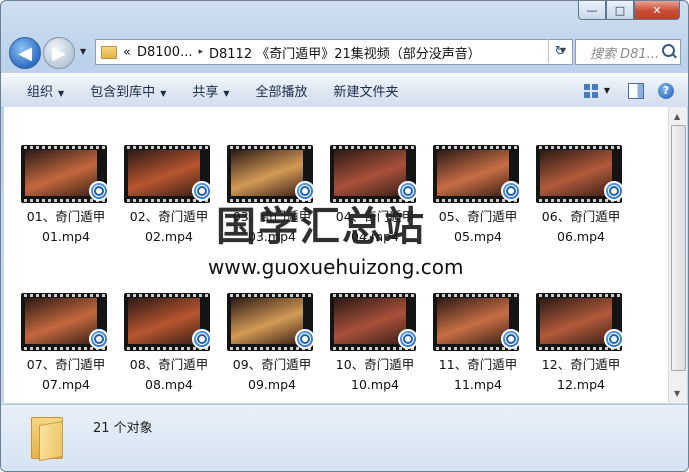 The image size is (689, 472). What do you see at coordinates (478, 236) in the screenshot?
I see `file-name-line2: 05.mp4` at bounding box center [478, 236].